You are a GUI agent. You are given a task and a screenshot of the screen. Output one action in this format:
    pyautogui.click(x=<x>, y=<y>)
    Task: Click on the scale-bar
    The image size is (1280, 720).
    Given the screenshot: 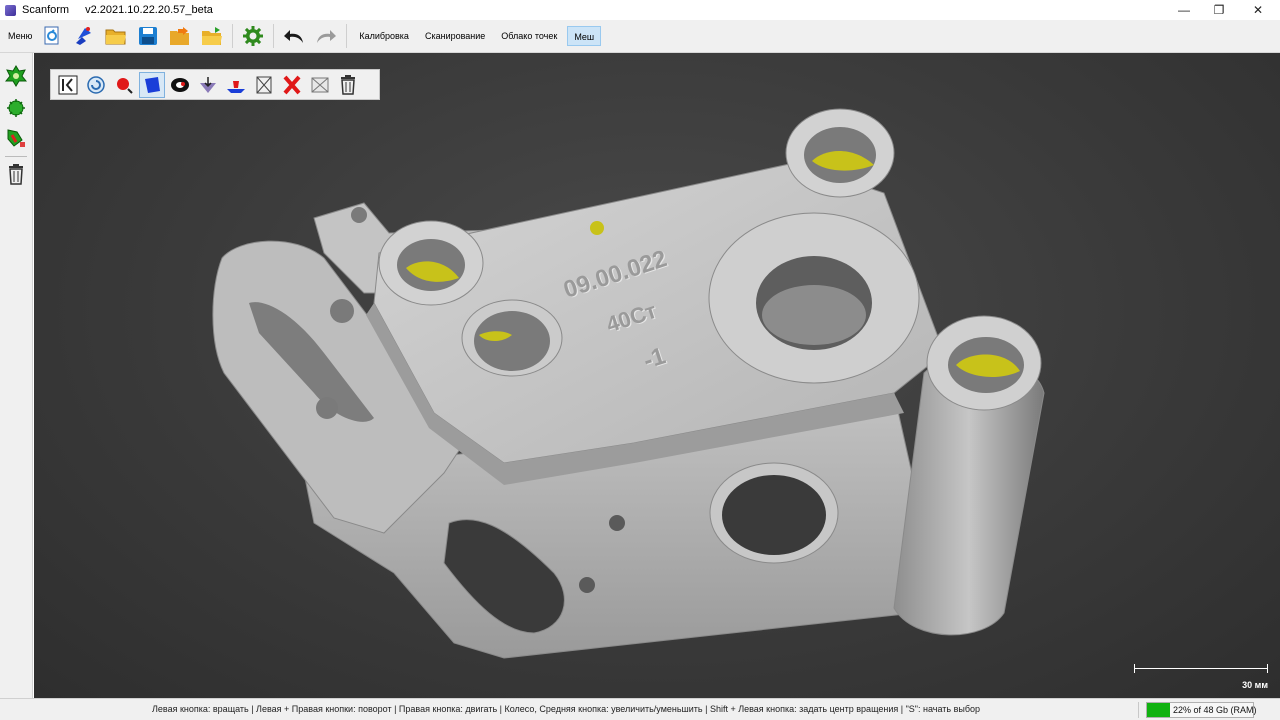 What is the action you would take?
    pyautogui.click(x=1201, y=669)
    